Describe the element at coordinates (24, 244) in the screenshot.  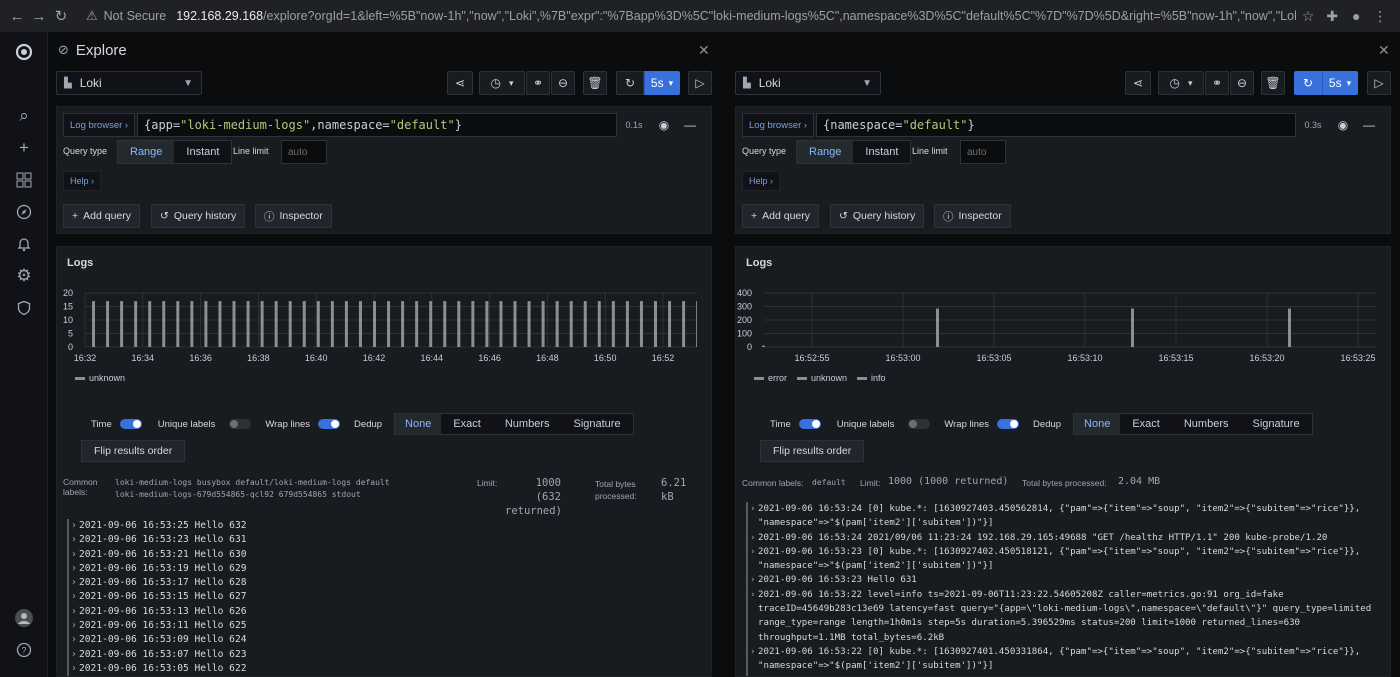
I see `alerting-icon` at that location.